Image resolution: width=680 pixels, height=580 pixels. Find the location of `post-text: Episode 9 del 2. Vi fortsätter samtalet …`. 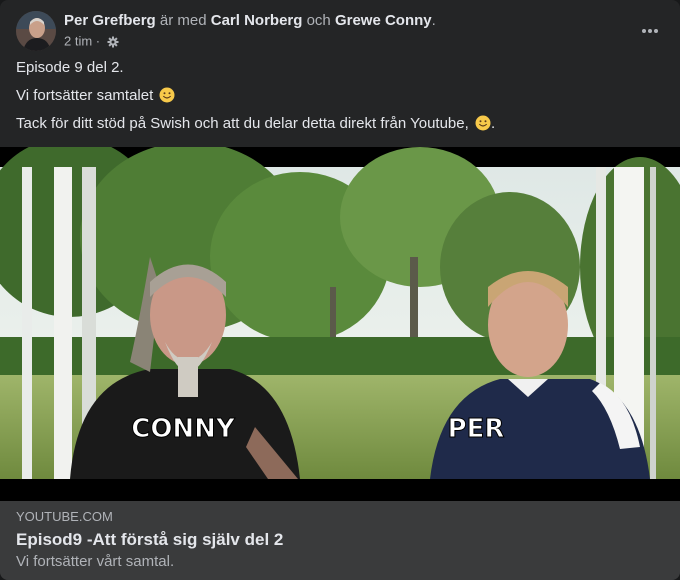

post-text: Episode 9 del 2. Vi fortsätter samtalet … is located at coordinates (340, 100).